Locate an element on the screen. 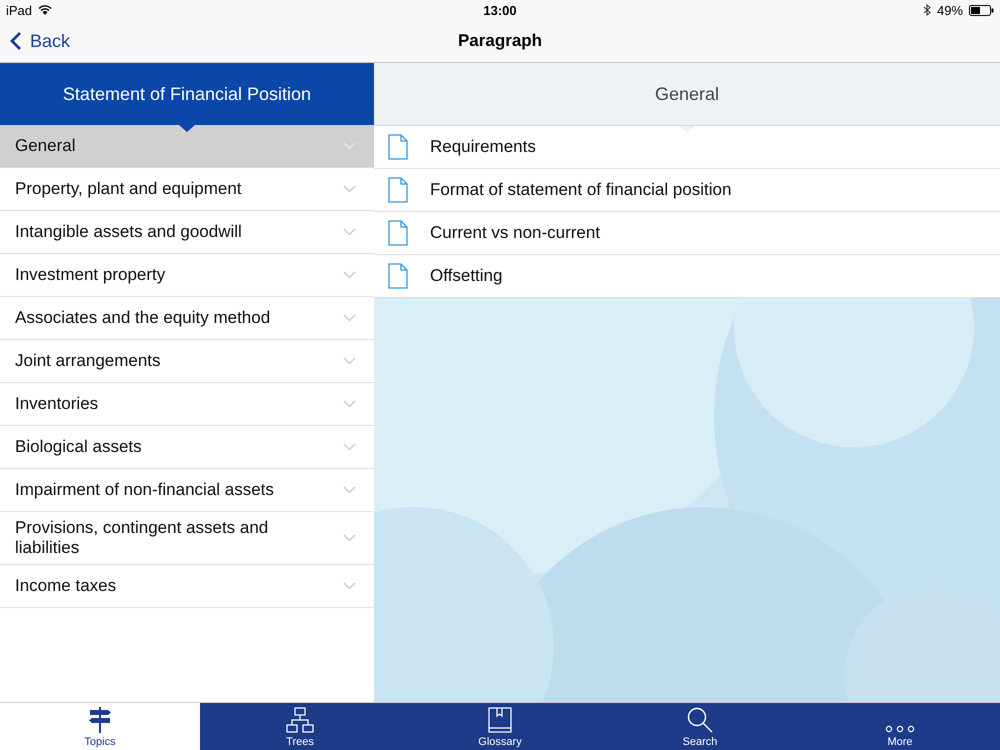 This screenshot has height=750, width=1000. battery-percent: 49% is located at coordinates (949, 10).